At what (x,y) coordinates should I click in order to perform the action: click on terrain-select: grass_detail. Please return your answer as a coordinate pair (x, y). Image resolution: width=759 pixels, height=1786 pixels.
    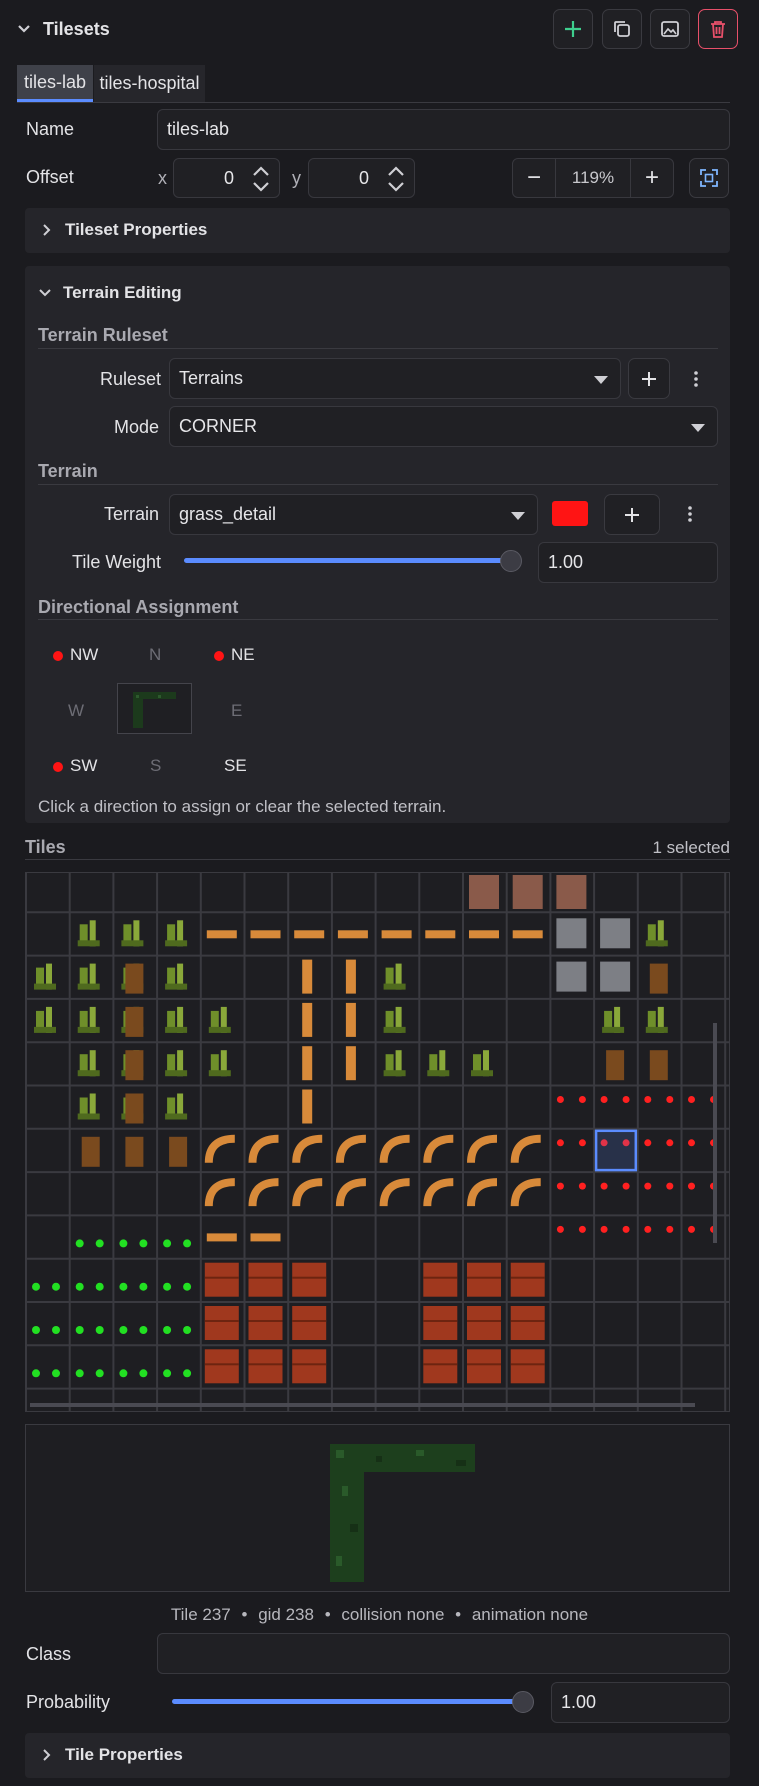
    Looking at the image, I should click on (353, 514).